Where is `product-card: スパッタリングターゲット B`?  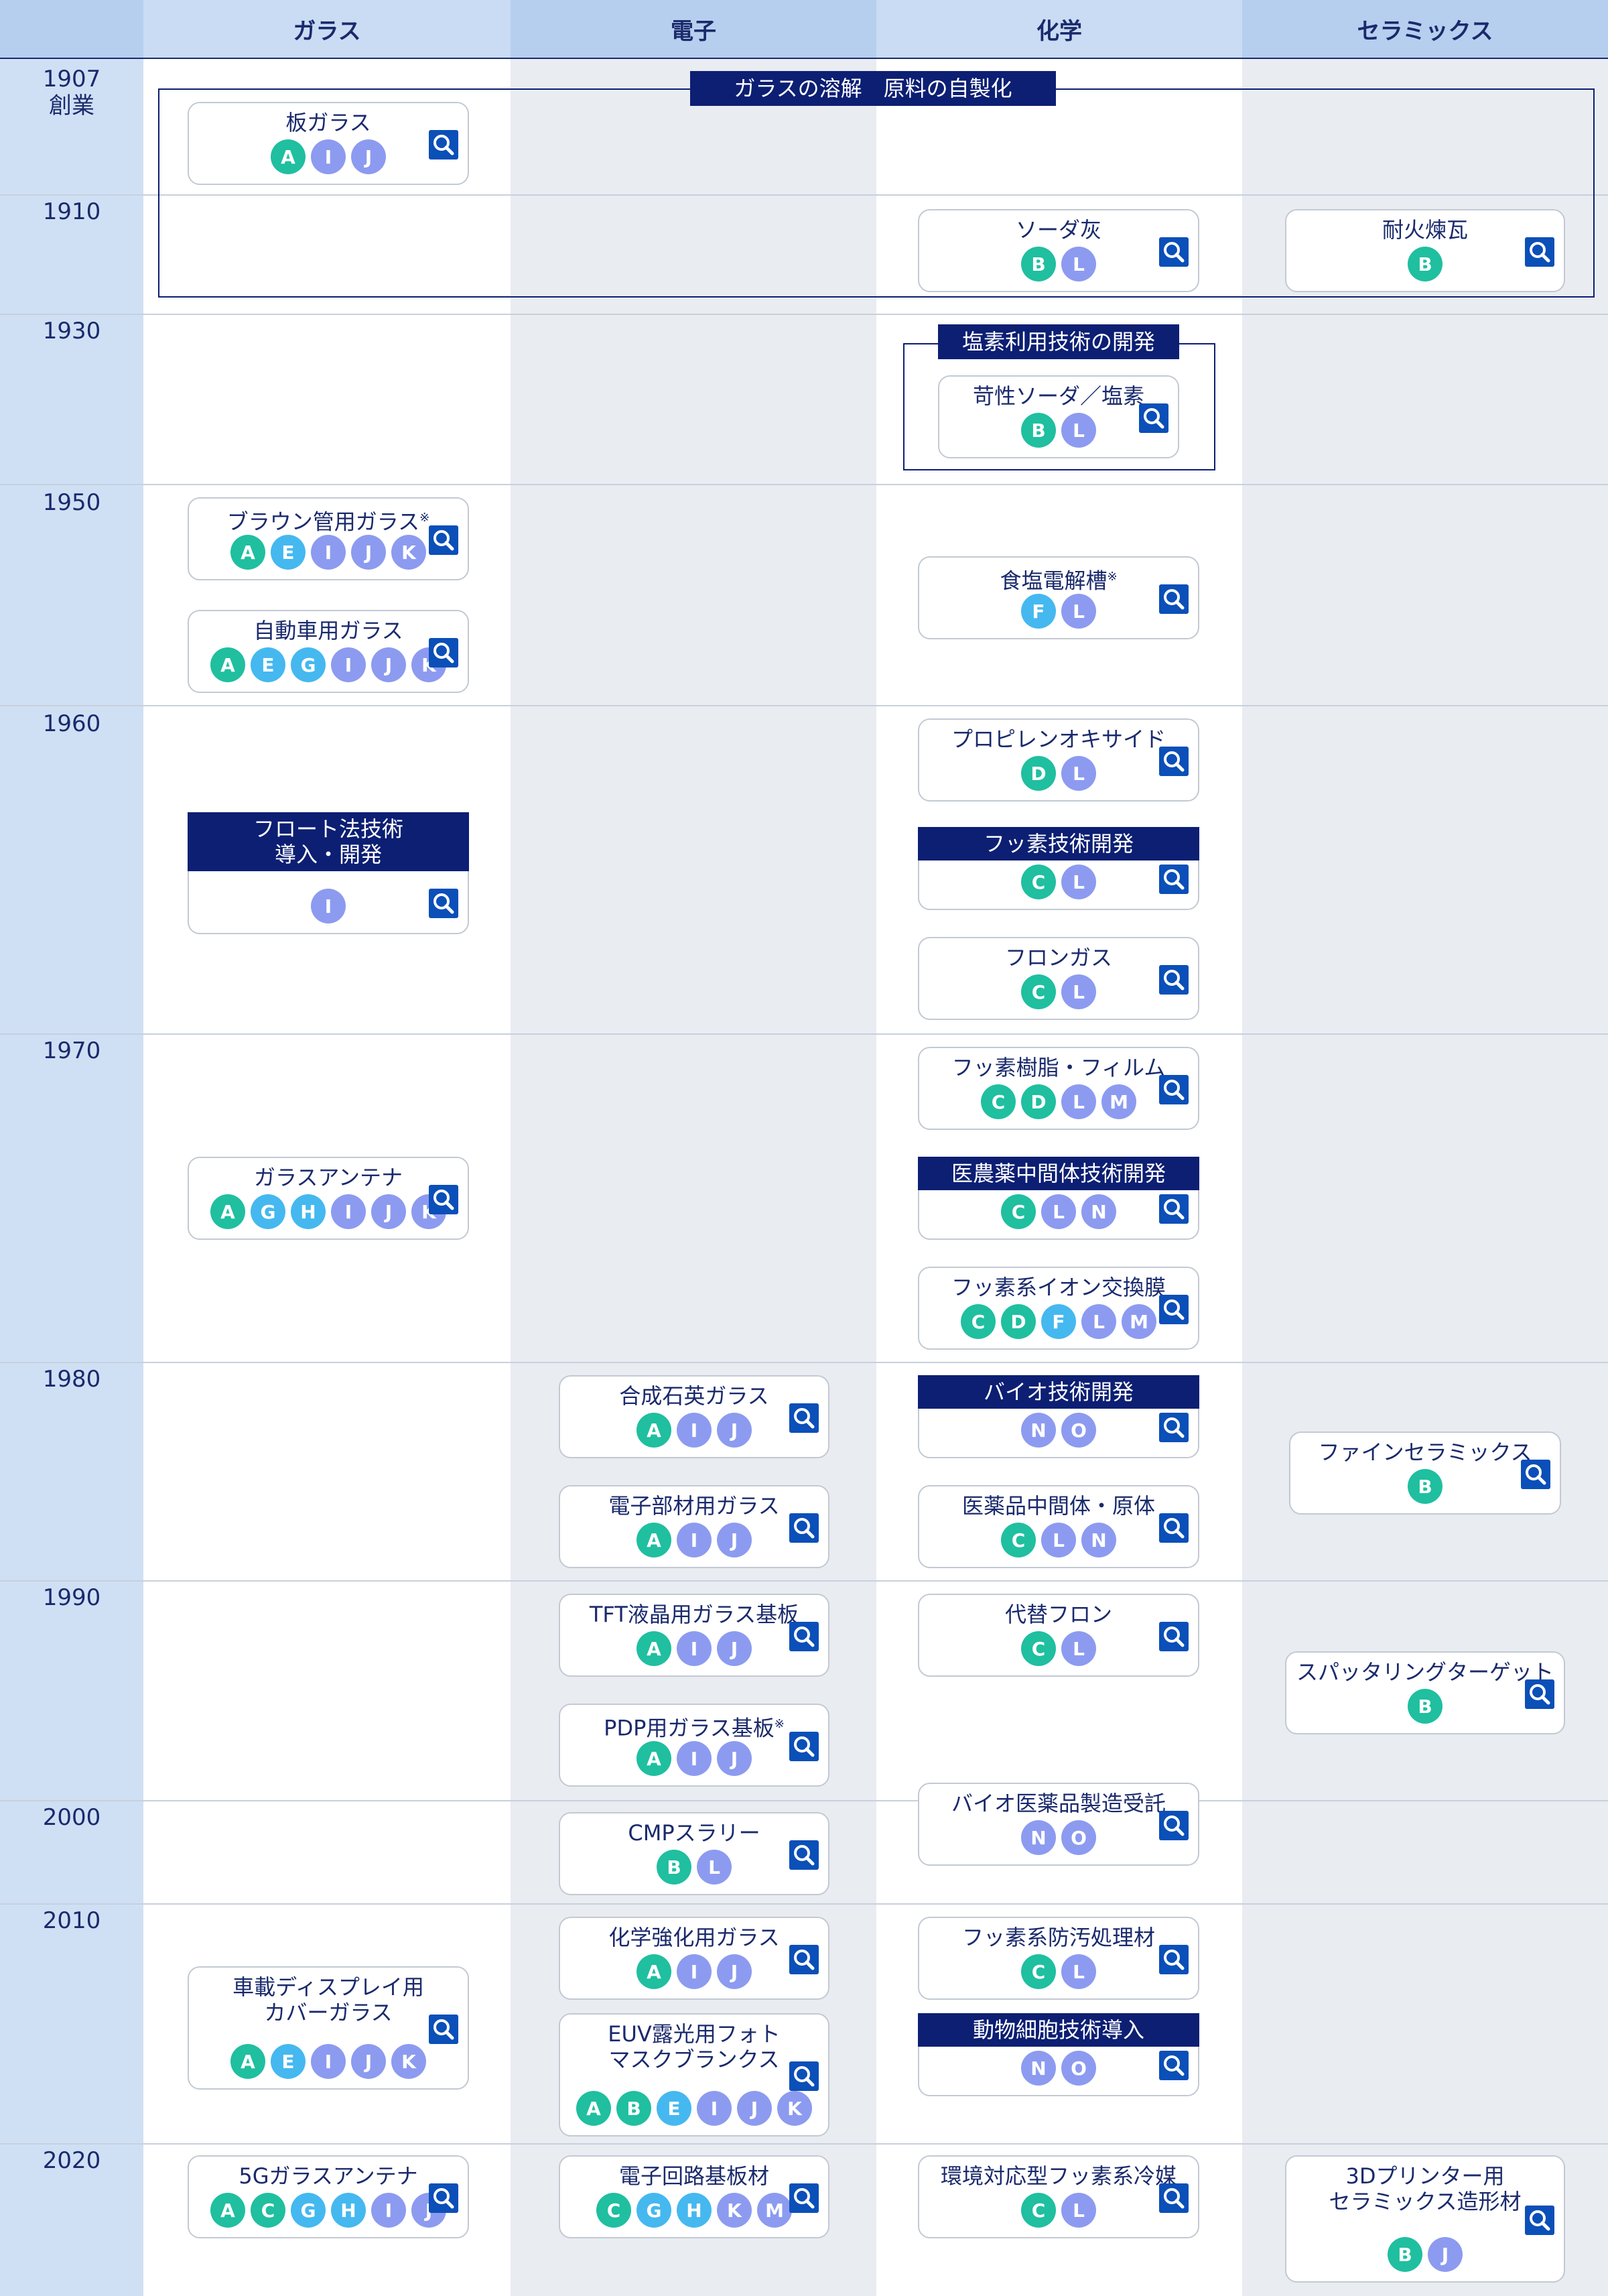
product-card: スパッタリングターゲット B is located at coordinates (1425, 1692).